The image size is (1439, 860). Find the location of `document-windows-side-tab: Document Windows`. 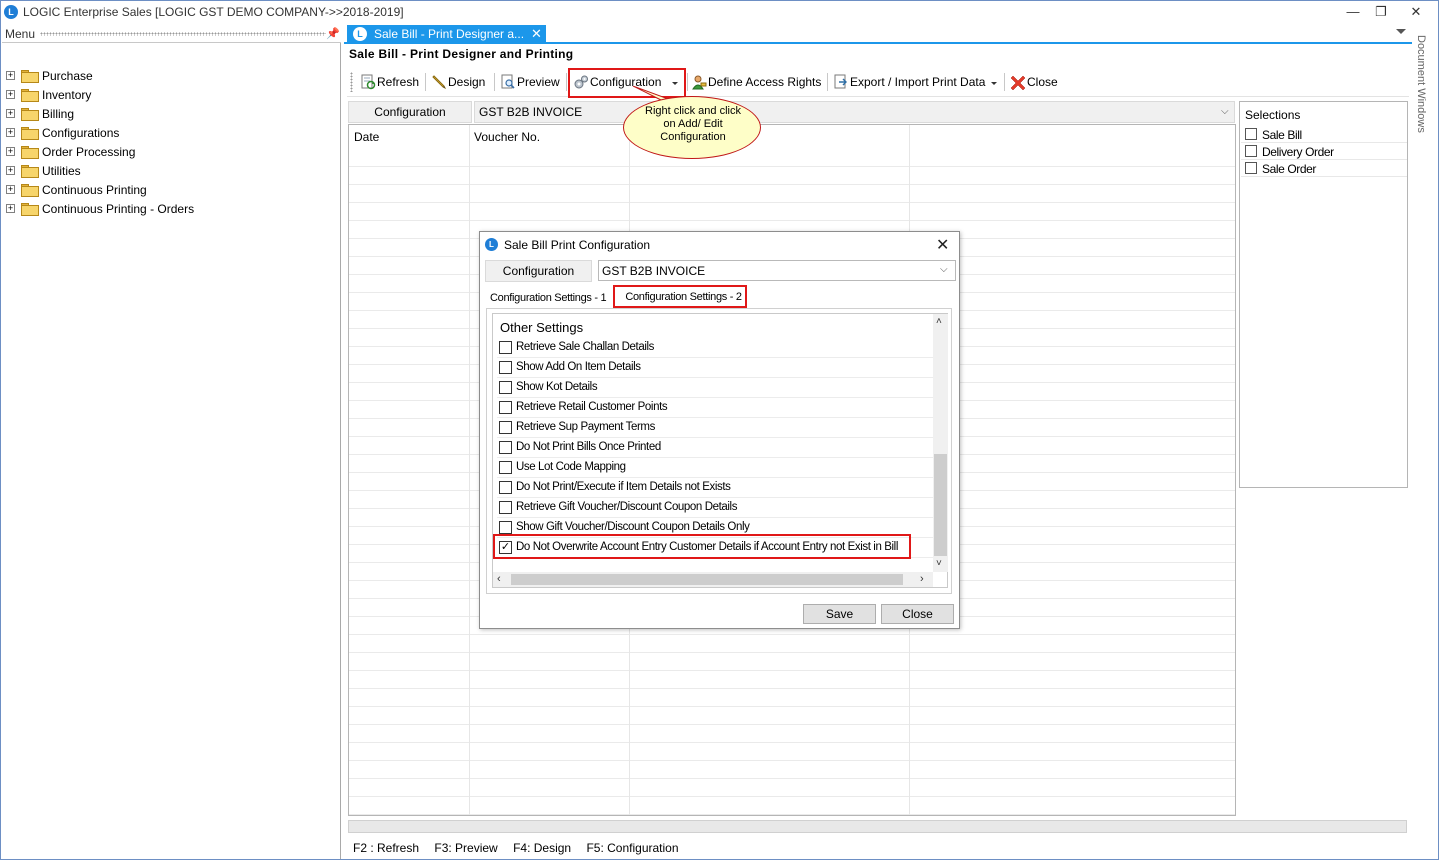

document-windows-side-tab: Document Windows is located at coordinates (1425, 95).